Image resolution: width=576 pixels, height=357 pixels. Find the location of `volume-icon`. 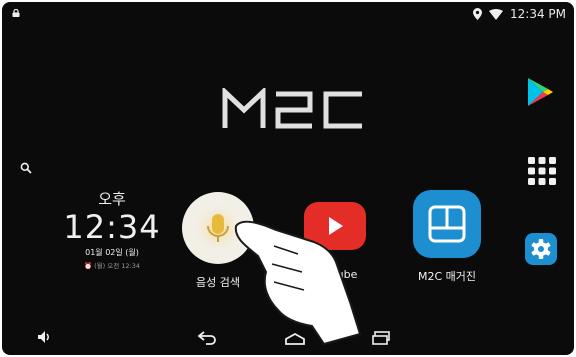

volume-icon is located at coordinates (45, 337).